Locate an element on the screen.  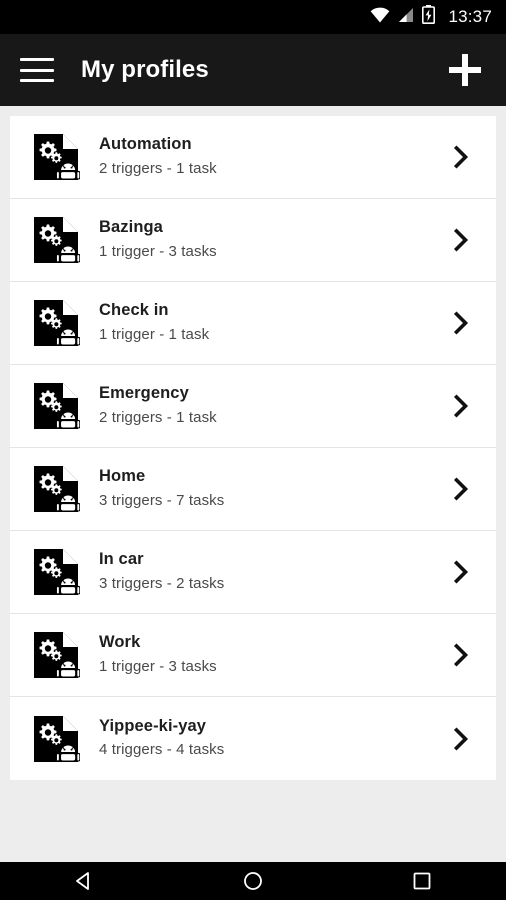
profile-list-item: Yippee-ki-yay 4 triggers - 4 tasks is located at coordinates (253, 738).